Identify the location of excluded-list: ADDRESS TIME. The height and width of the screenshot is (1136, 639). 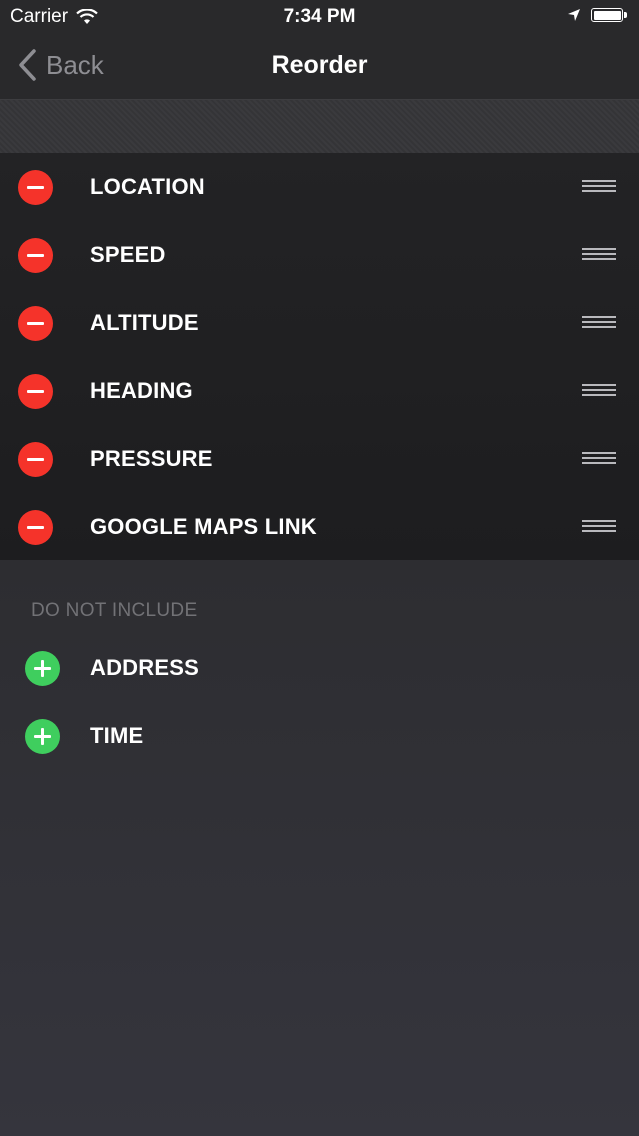
(319, 702).